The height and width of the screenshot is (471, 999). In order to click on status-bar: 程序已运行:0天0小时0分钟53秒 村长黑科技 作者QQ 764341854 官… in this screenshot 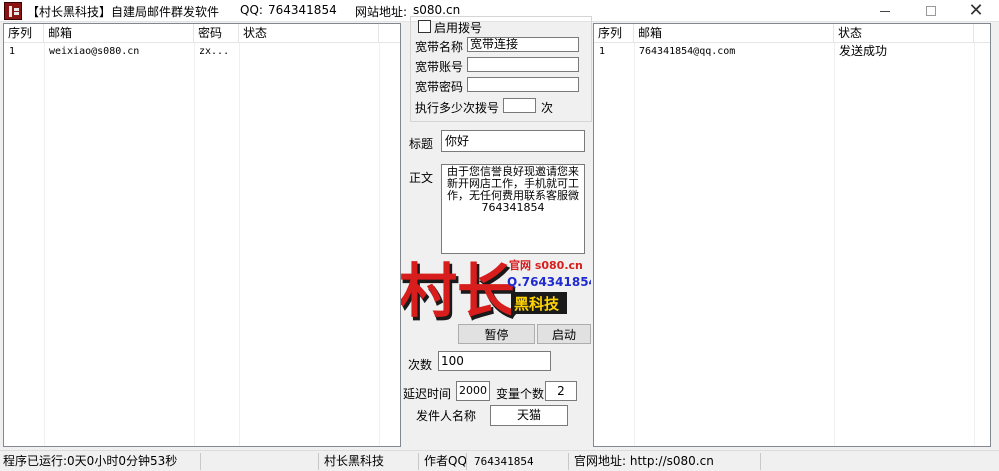, I will do `click(499, 460)`.